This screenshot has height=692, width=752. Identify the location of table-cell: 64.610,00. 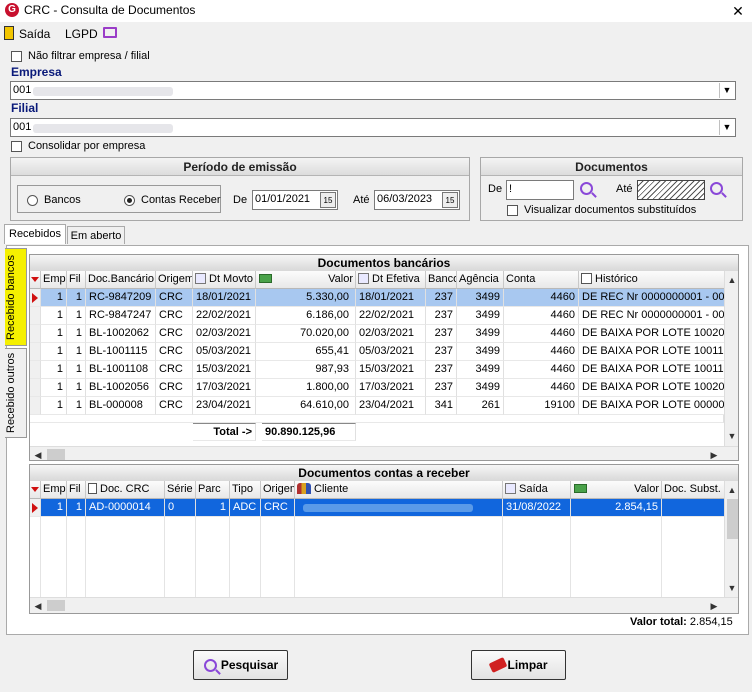
(306, 406).